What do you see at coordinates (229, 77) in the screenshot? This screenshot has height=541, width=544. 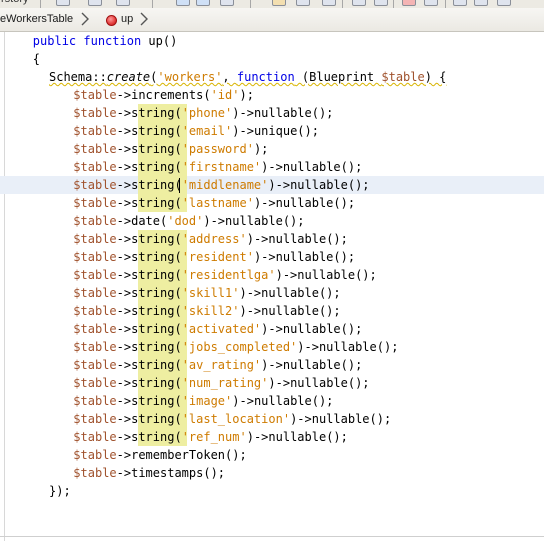 I see `code-token: ,` at bounding box center [229, 77].